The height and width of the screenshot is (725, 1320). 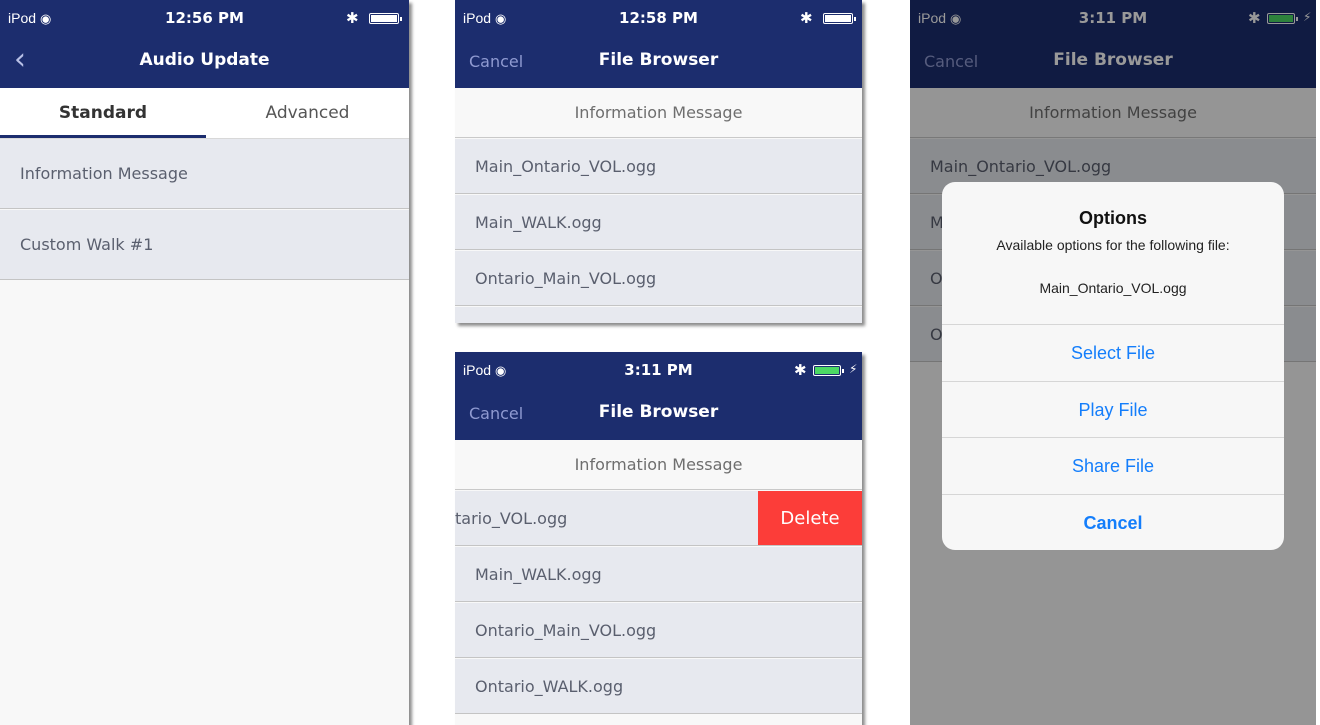 What do you see at coordinates (658, 518) in the screenshot?
I see `file-row-swiped: tario_VOL.ogg Delete` at bounding box center [658, 518].